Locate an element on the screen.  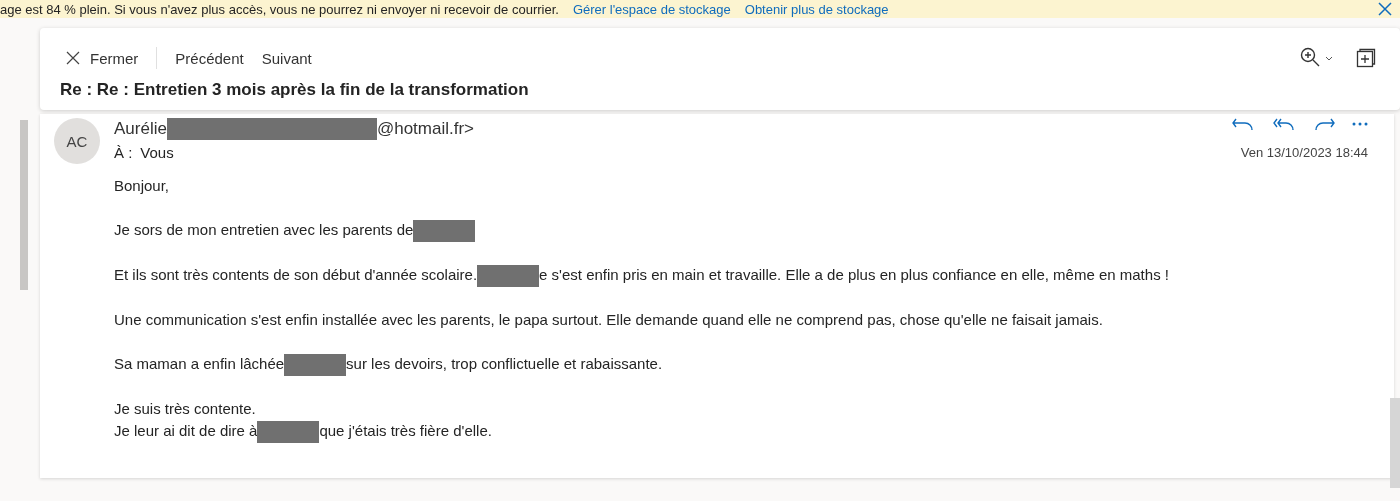
body-text: e s'est enfin pris en main et travaille. Elle a de plus en plus confiance en elle, même en maths ! is located at coordinates (854, 275).